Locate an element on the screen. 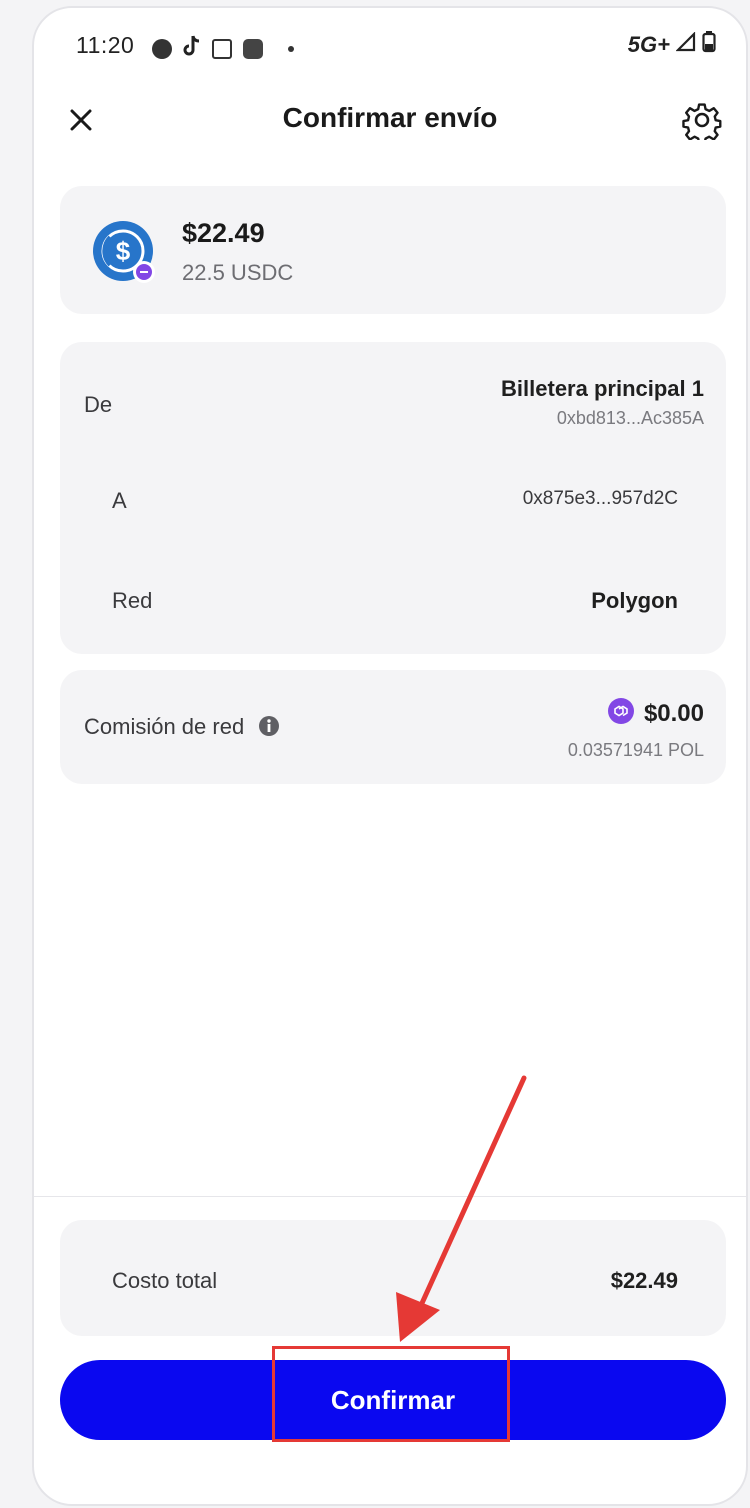 The width and height of the screenshot is (750, 1508). info-icon is located at coordinates (269, 726).